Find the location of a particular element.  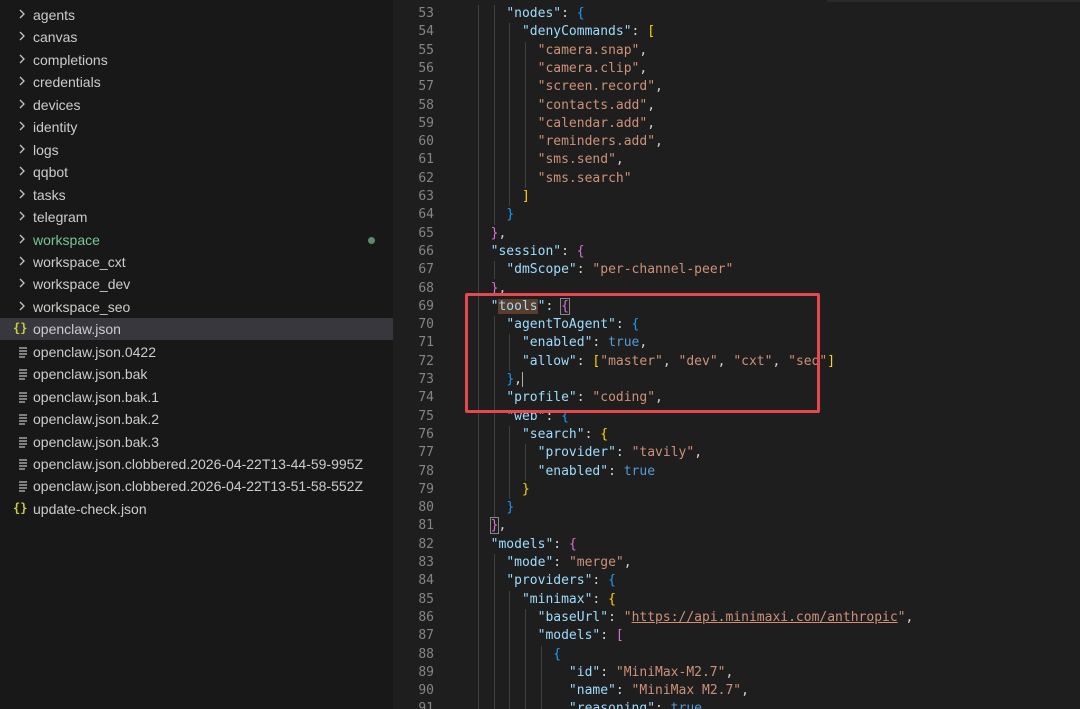

code-line: "camera.snap", is located at coordinates (561, 51).